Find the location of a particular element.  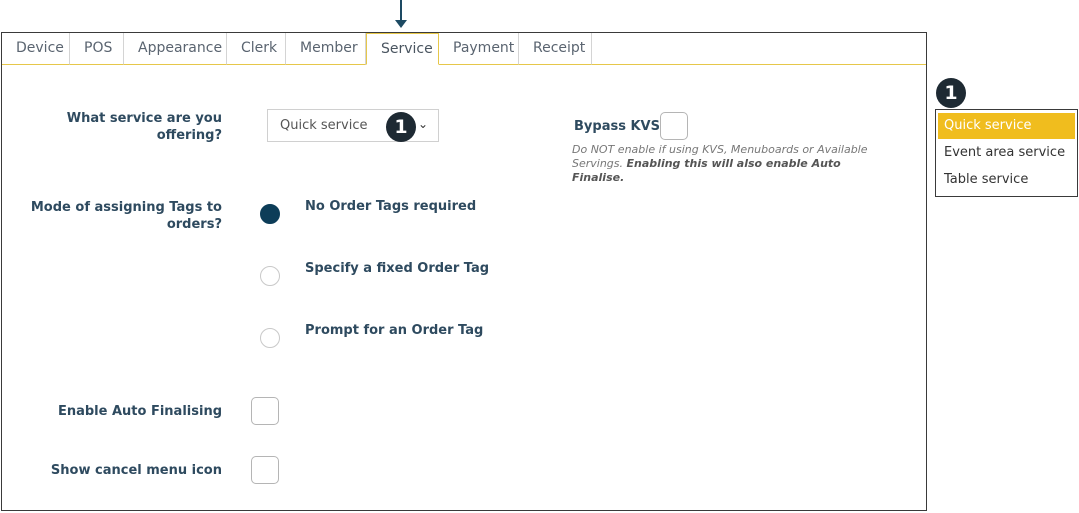

cancel-icon-checkbox is located at coordinates (265, 470).